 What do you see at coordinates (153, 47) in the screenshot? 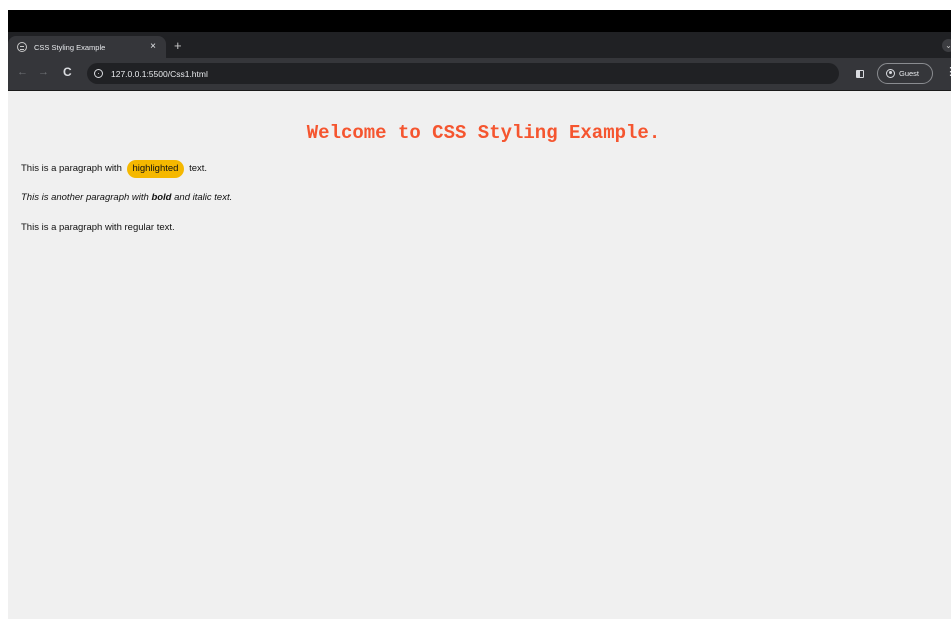
I see `close-icon: ×` at bounding box center [153, 47].